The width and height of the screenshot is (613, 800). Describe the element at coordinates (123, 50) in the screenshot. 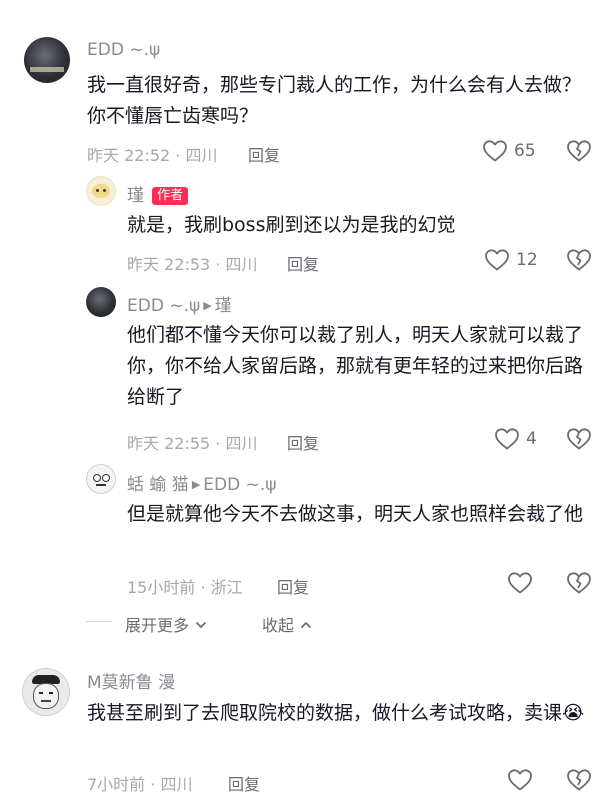

I see `comment-username: EDD ~.ψ` at that location.